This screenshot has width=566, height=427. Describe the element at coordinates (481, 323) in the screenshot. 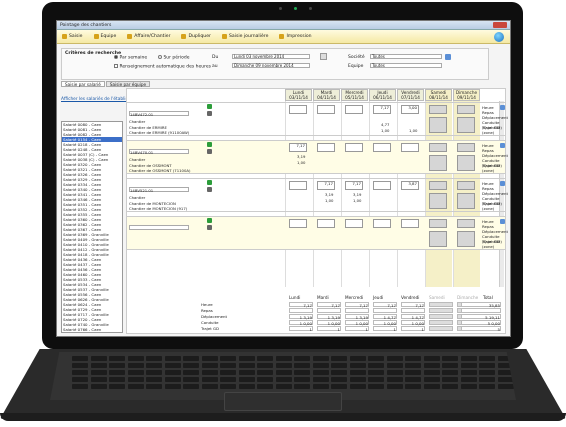

I see `summary-total: 5 0,00` at that location.